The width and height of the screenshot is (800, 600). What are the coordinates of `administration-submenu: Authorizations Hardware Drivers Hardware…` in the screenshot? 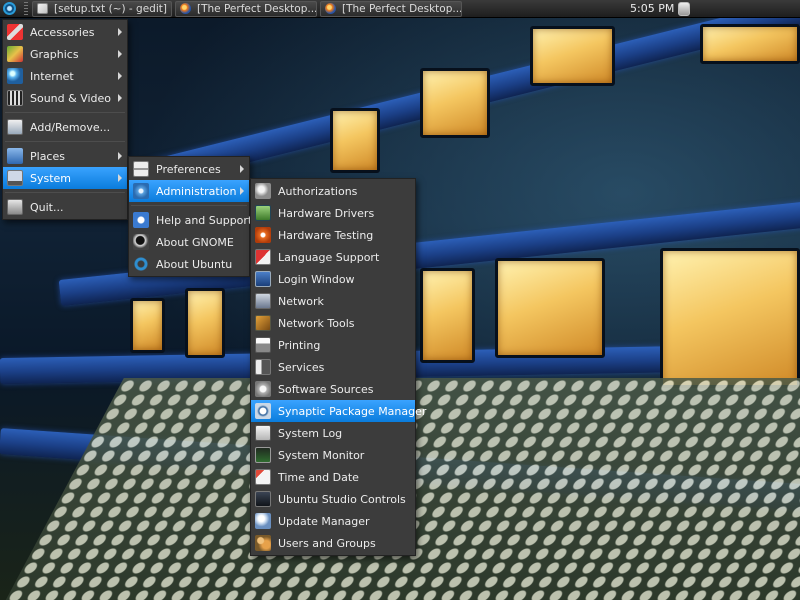 It's located at (338, 367).